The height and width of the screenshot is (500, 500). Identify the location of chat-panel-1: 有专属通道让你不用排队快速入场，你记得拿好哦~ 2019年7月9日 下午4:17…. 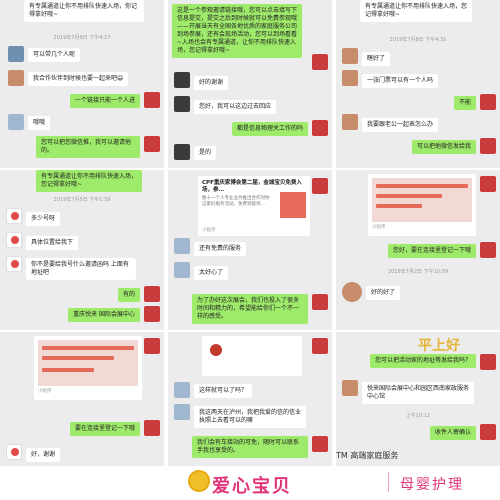
(82, 84).